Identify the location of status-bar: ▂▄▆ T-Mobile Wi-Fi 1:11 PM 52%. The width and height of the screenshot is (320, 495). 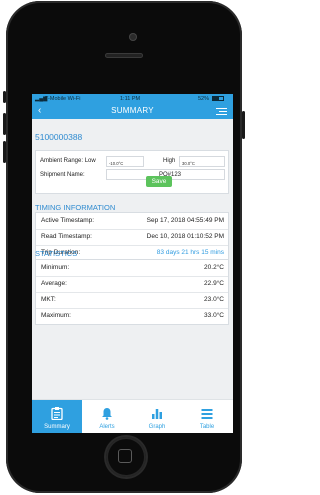
(132, 98).